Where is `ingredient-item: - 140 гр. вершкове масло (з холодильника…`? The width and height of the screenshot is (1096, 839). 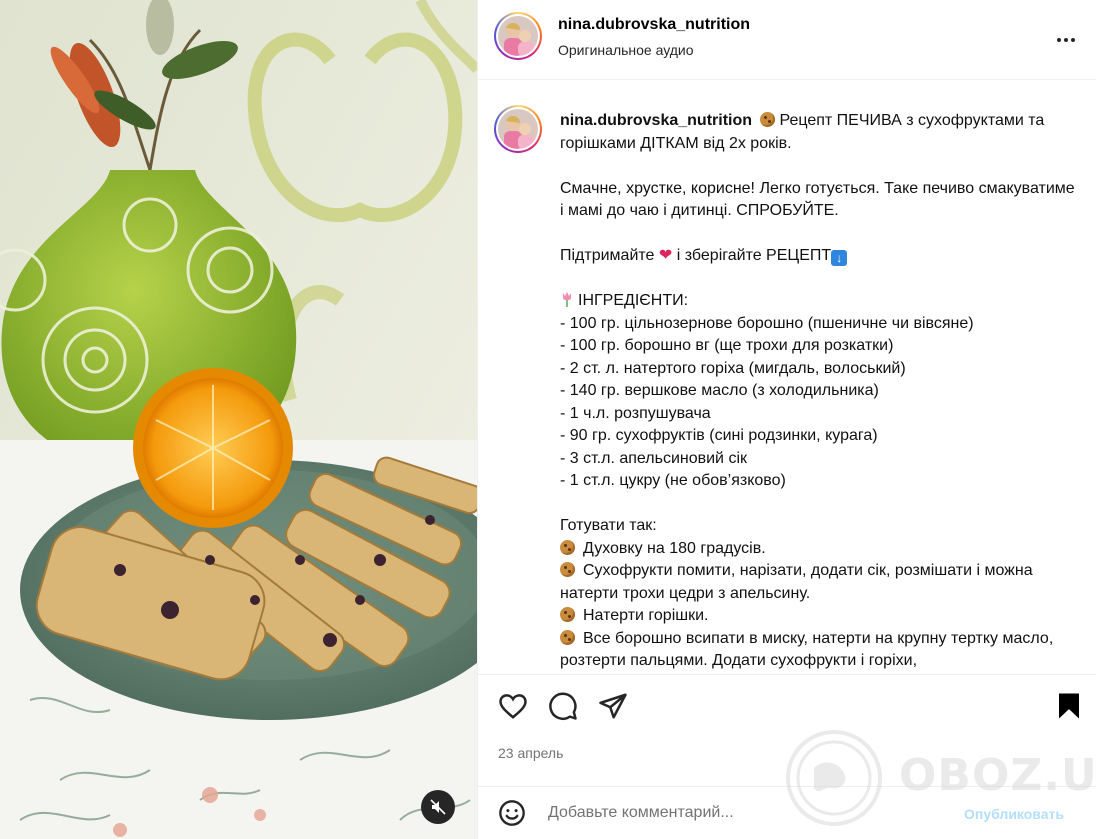 ingredient-item: - 140 гр. вершкове масло (з холодильника… is located at coordinates (719, 390).